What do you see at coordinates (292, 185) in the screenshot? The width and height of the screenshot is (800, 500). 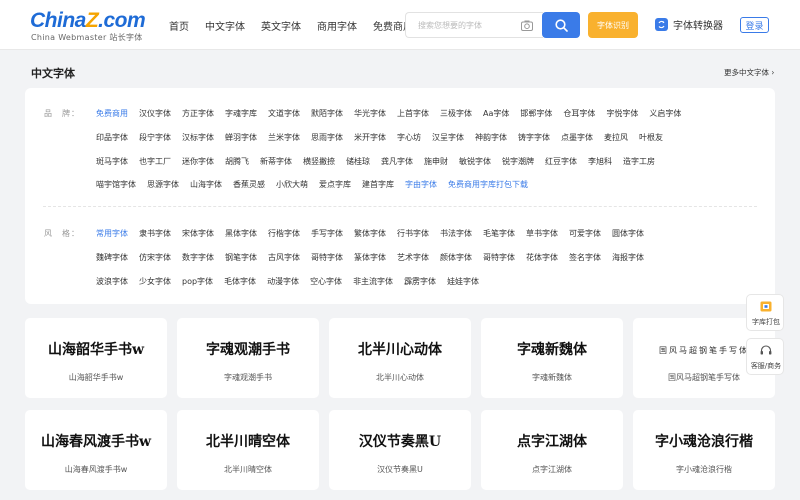 I see `filter-tag: 小欣大萌` at bounding box center [292, 185].